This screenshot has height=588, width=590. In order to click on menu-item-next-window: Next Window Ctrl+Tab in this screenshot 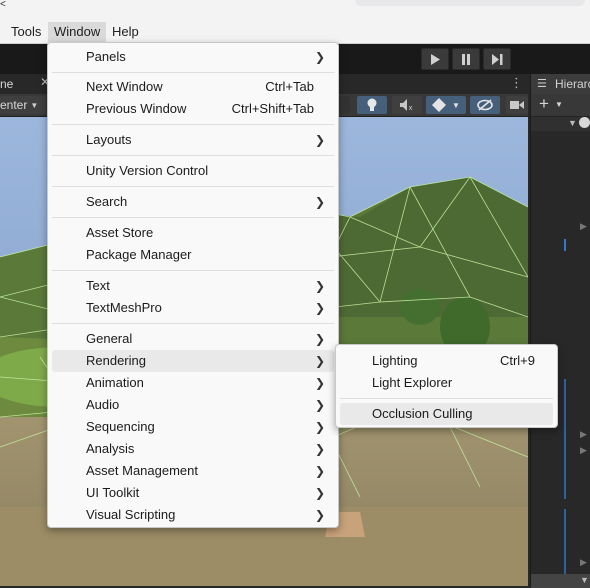, I will do `click(193, 87)`.